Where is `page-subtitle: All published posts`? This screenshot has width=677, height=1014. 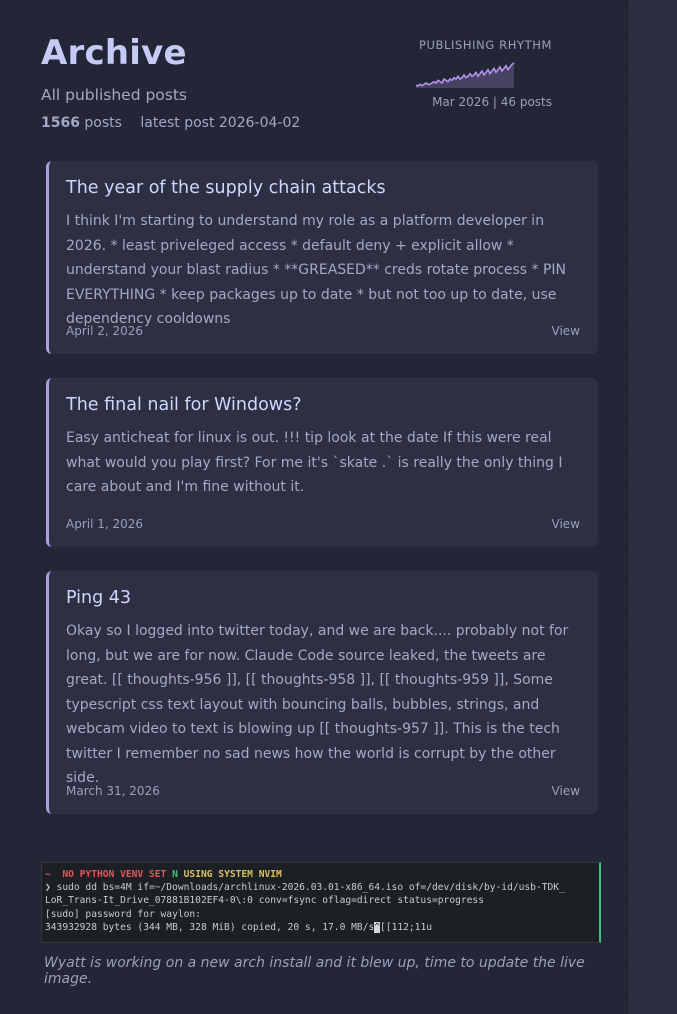 page-subtitle: All published posts is located at coordinates (114, 95).